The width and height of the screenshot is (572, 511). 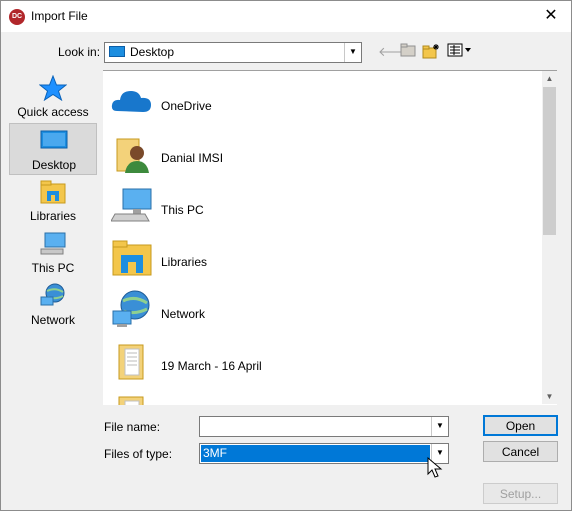 What do you see at coordinates (52, 320) in the screenshot?
I see `place-label: Network` at bounding box center [52, 320].